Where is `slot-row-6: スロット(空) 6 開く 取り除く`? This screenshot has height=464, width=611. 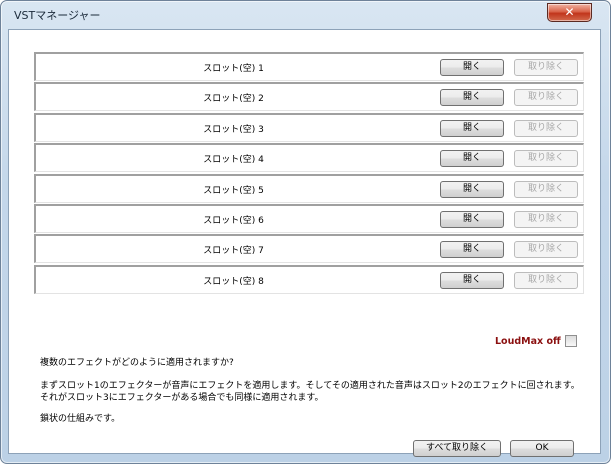 slot-row-6: スロット(空) 6 開く 取り除く is located at coordinates (309, 218).